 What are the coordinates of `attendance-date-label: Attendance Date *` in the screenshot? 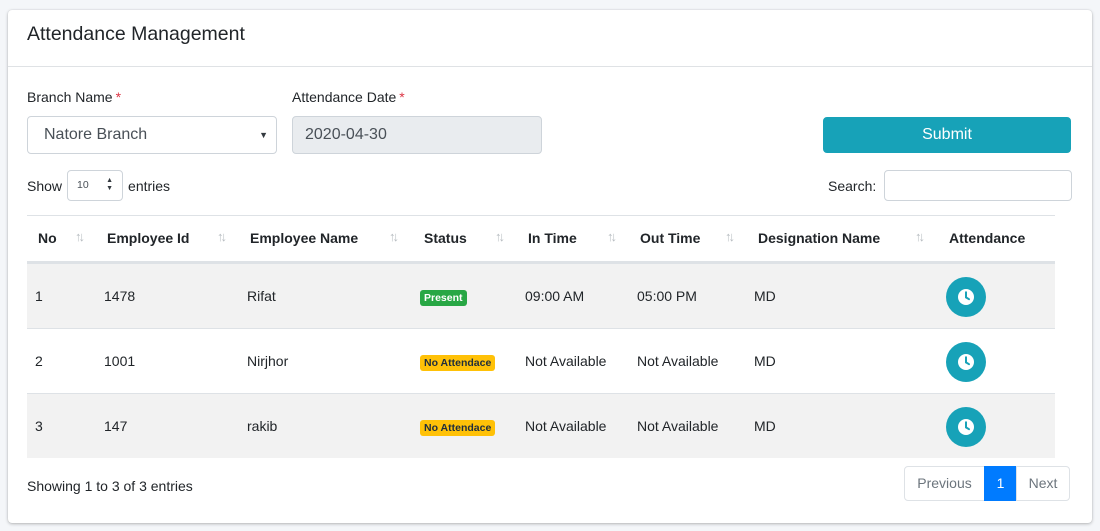 It's located at (348, 97).